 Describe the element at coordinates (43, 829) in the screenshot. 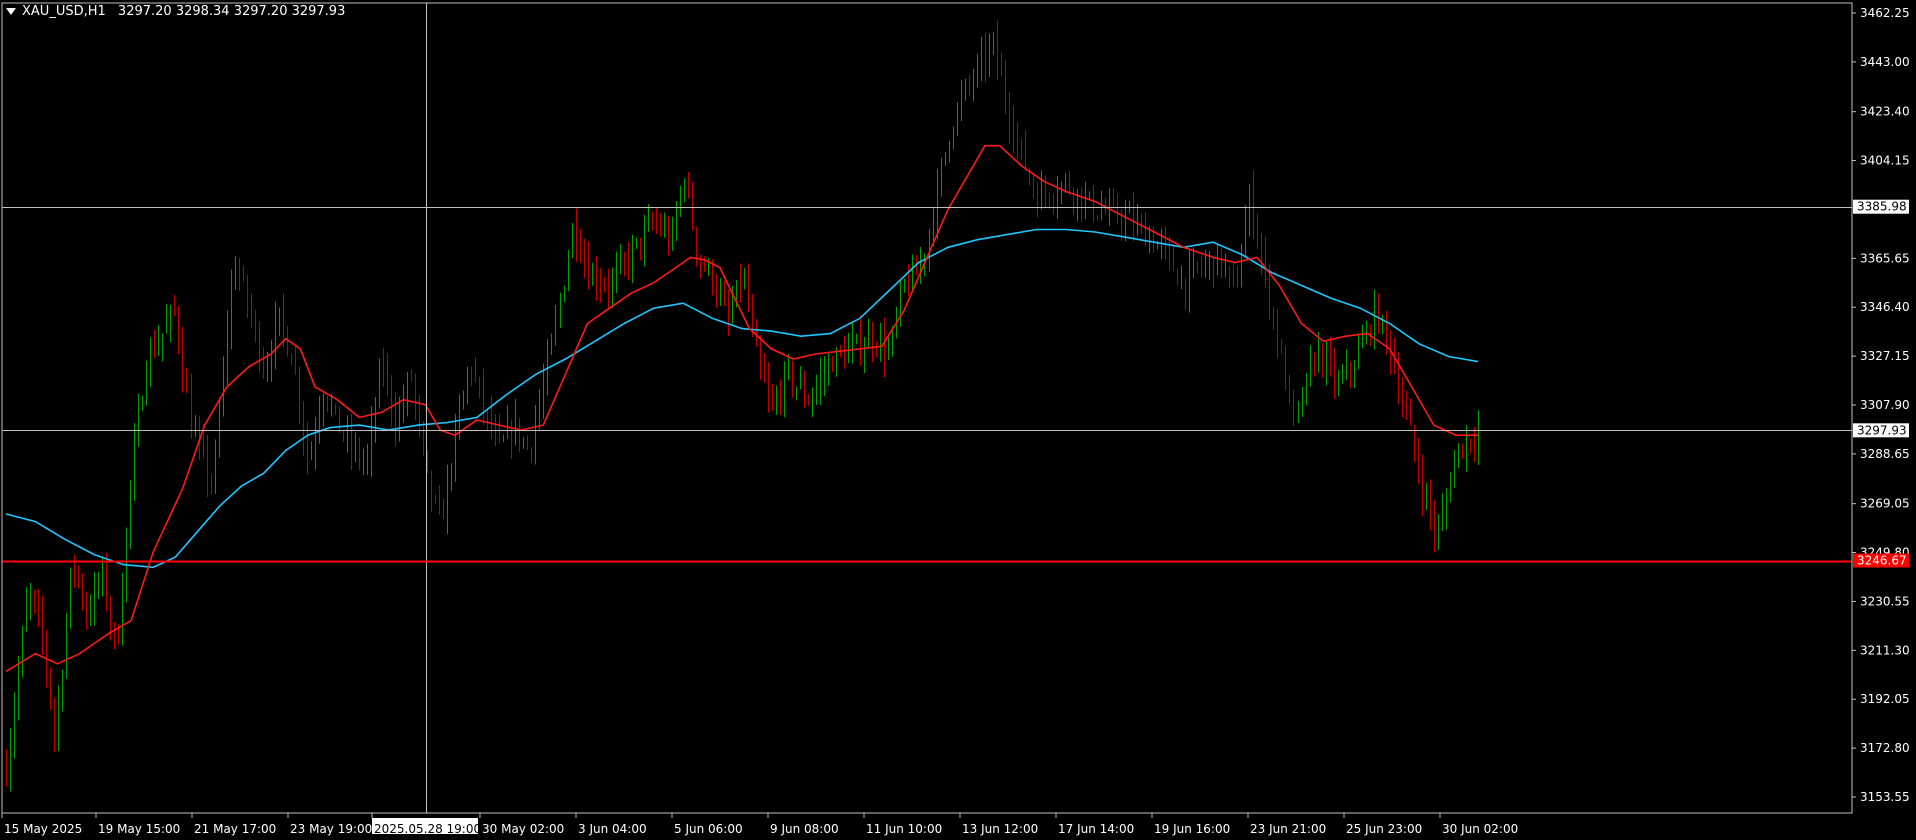

I see `time-tick-label: 15 May 2025` at that location.